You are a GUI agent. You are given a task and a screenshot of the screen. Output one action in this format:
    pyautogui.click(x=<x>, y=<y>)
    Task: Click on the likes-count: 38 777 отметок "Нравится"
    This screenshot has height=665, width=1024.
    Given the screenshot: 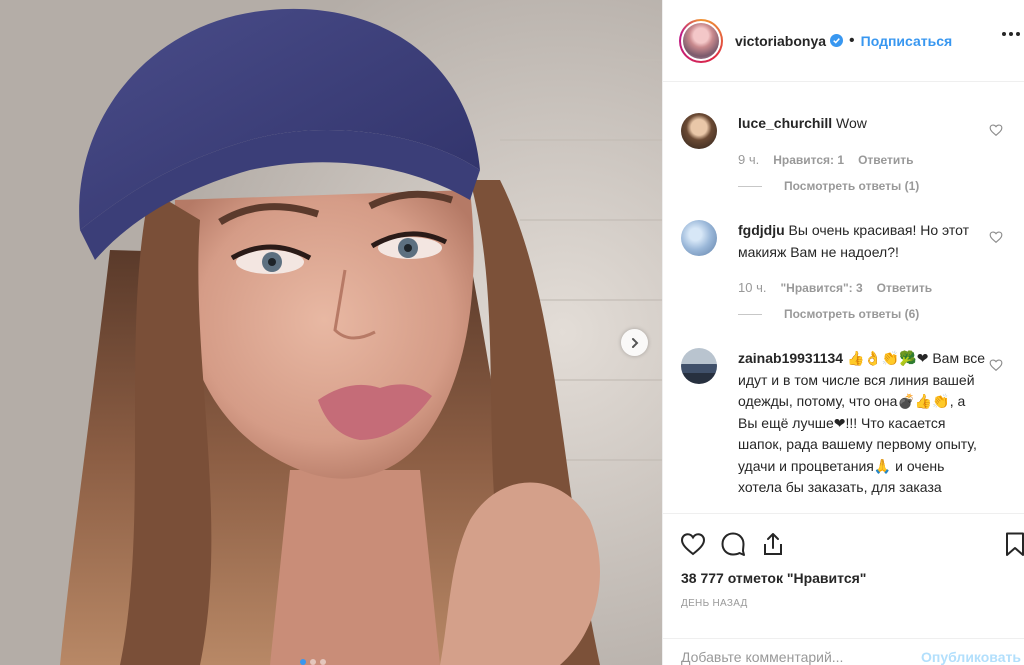 What is the action you would take?
    pyautogui.click(x=773, y=578)
    